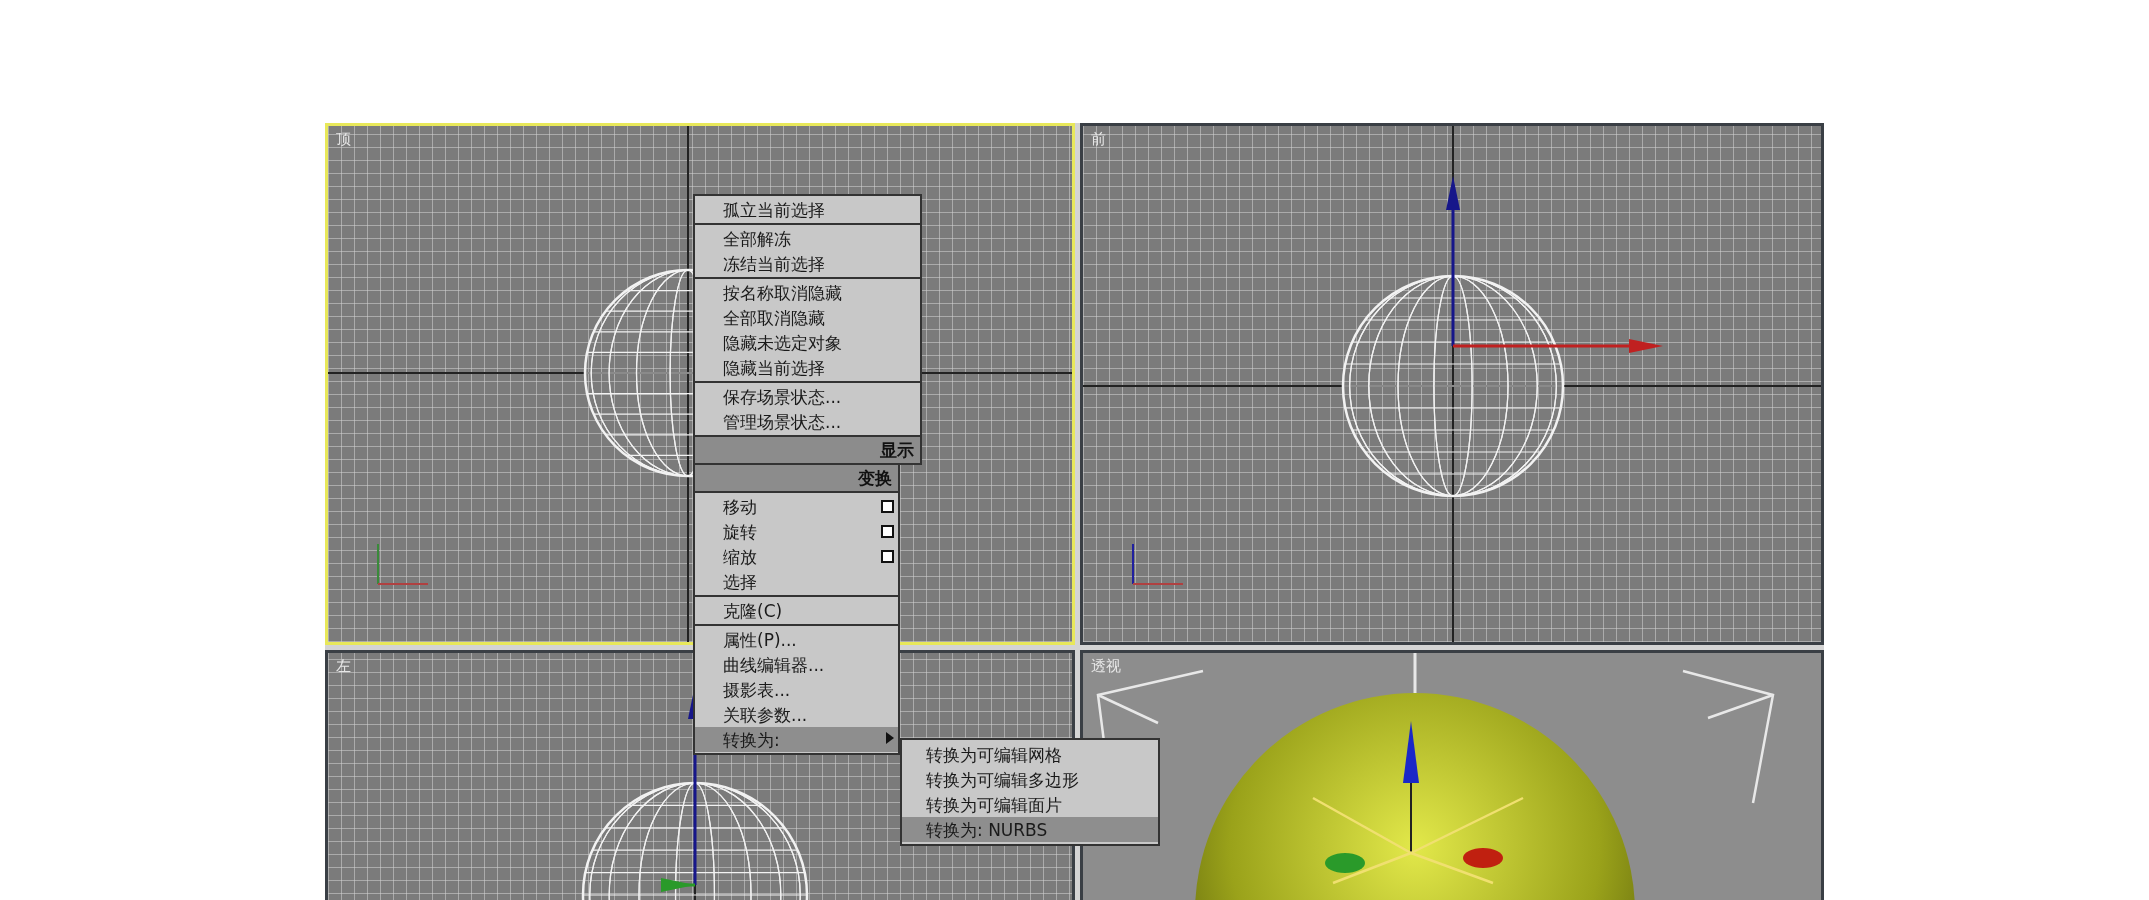 The image size is (2149, 900). What do you see at coordinates (807, 292) in the screenshot?
I see `menu-item: 按名称取消隐藏` at bounding box center [807, 292].